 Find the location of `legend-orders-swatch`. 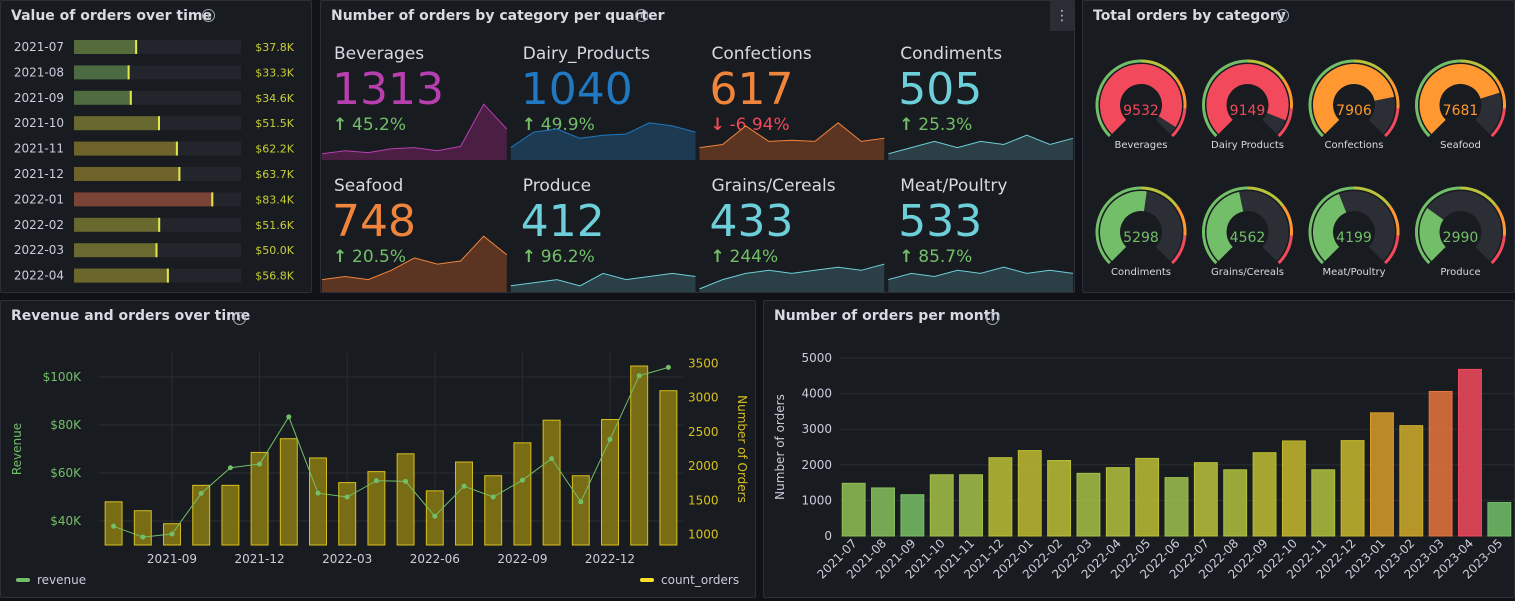

legend-orders-swatch is located at coordinates (647, 580).